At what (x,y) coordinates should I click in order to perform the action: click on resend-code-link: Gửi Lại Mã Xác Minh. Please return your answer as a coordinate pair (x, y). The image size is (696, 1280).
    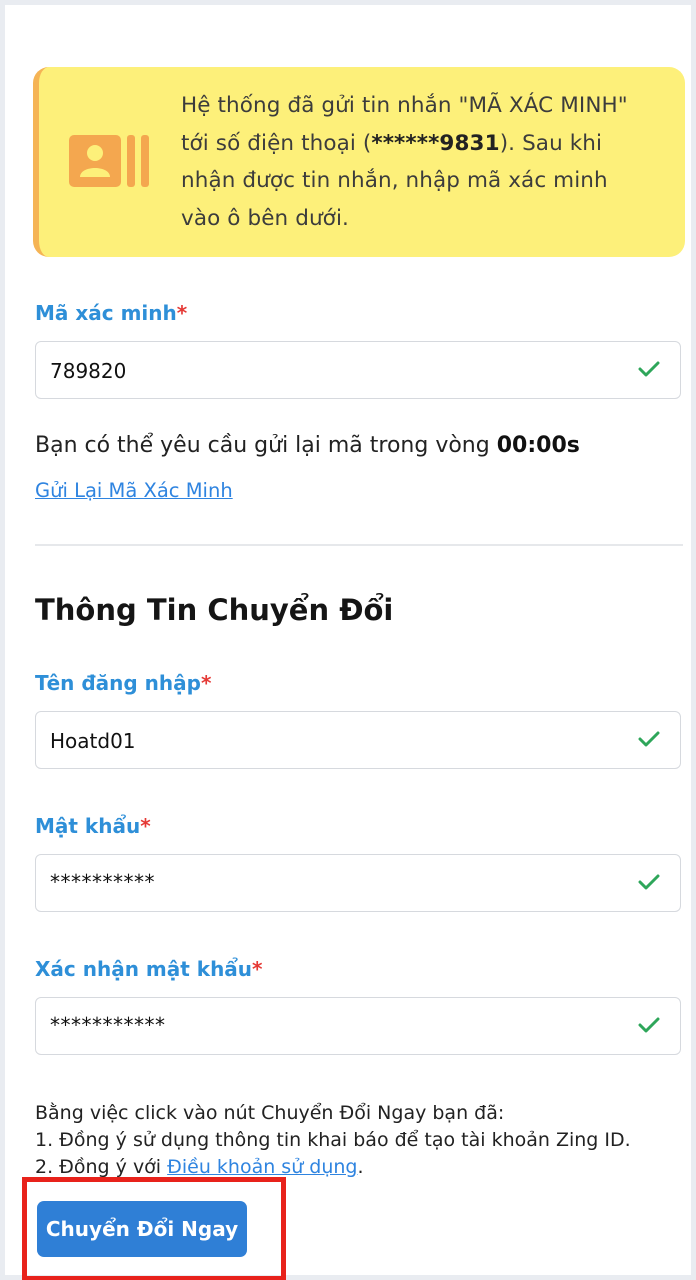
    Looking at the image, I should click on (134, 490).